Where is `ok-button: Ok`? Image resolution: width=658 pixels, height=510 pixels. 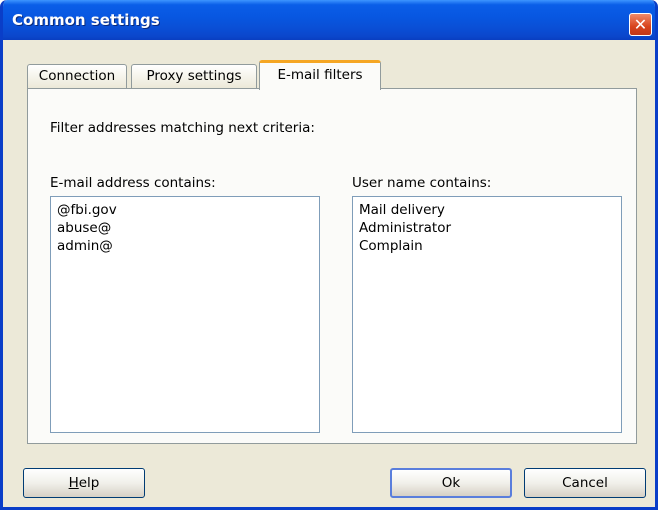 ok-button: Ok is located at coordinates (451, 483).